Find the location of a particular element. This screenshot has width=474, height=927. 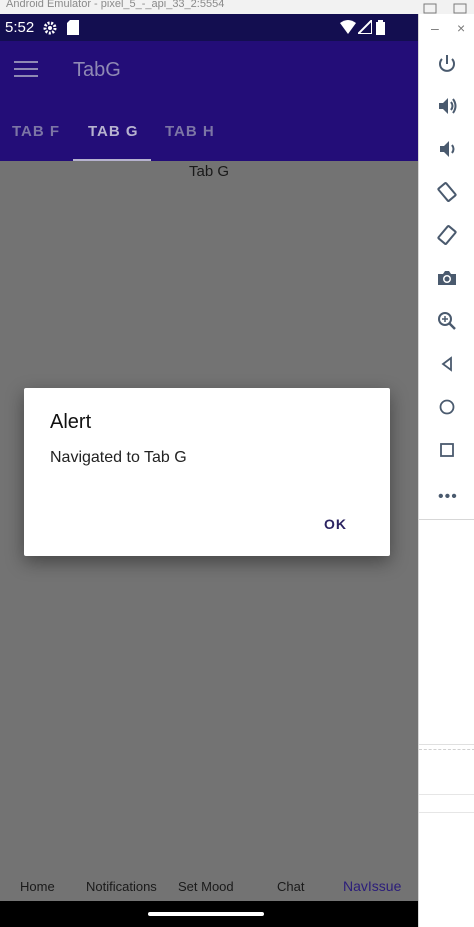

tab-strip: TAB F TAB G TAB H is located at coordinates (209, 141).